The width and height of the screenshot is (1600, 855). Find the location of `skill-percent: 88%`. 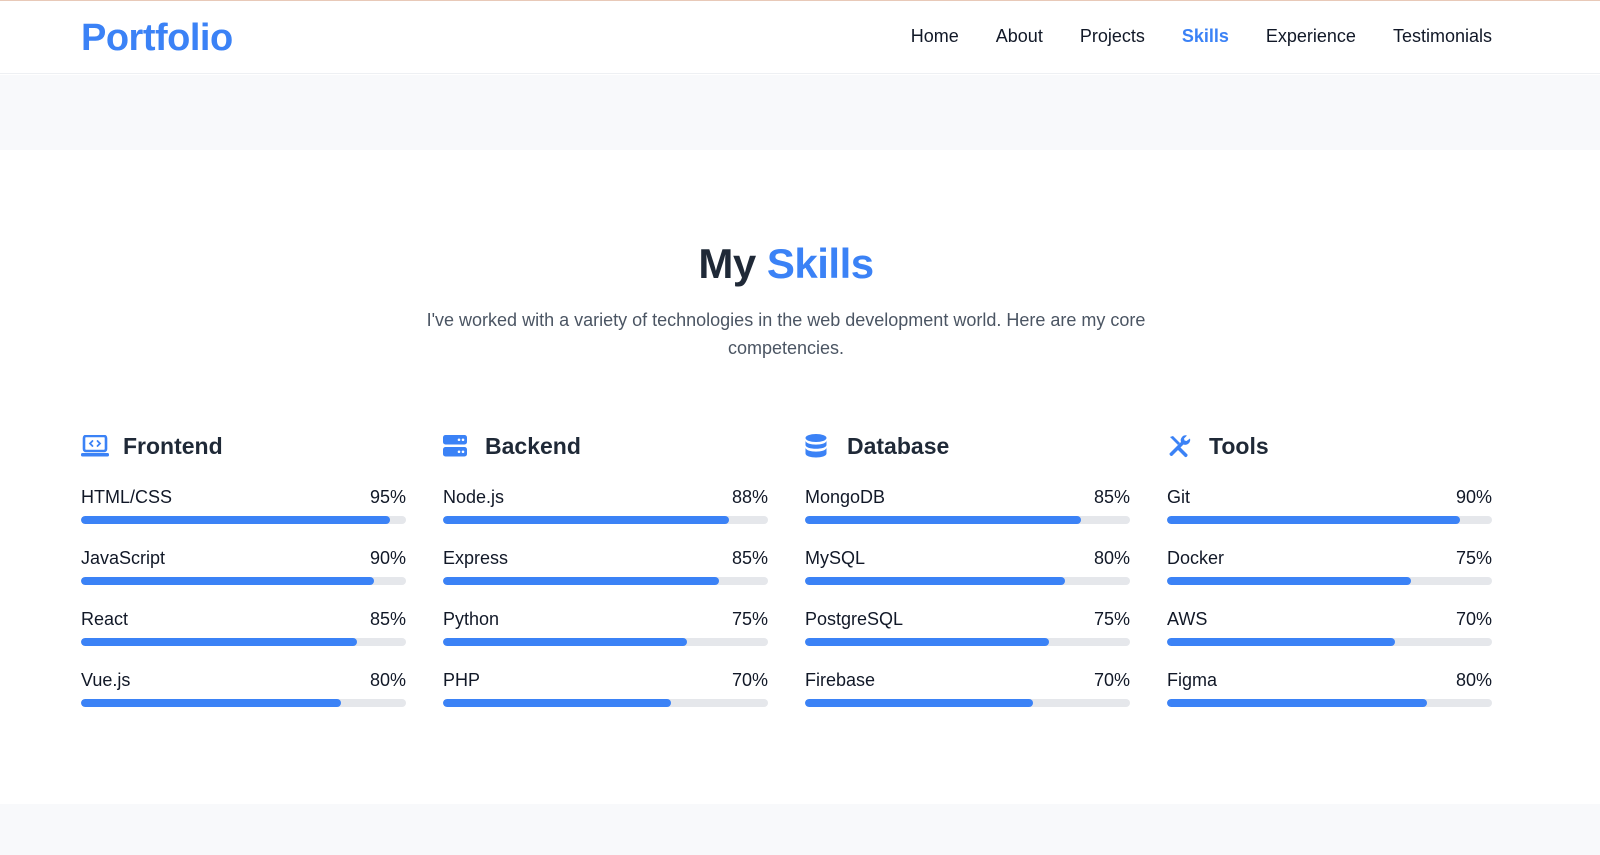

skill-percent: 88% is located at coordinates (749, 497).